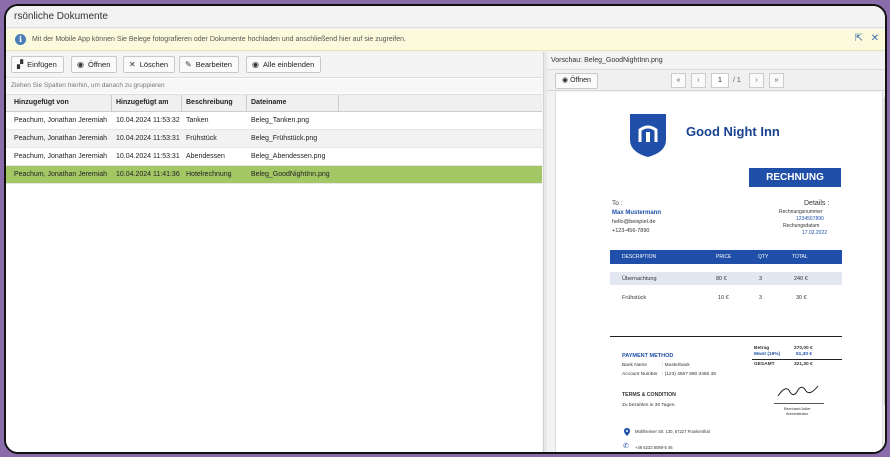  I want to click on show-all-button: ◉ Alle einblenden, so click(284, 64).